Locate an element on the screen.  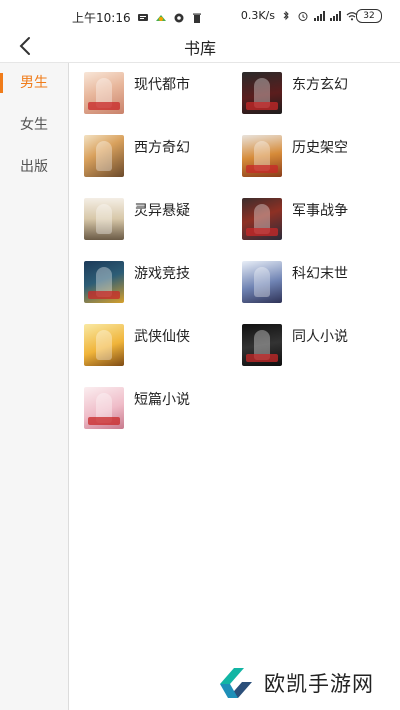
watermark-text: 欧凯手游网 is located at coordinates (319, 684).